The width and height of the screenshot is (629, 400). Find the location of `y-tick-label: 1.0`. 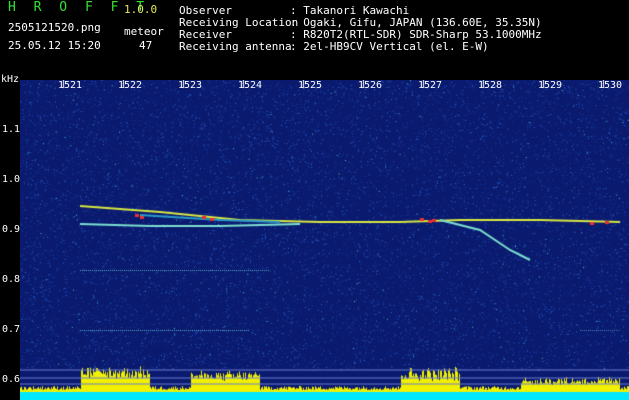

y-tick-label: 1.0 is located at coordinates (11, 179).